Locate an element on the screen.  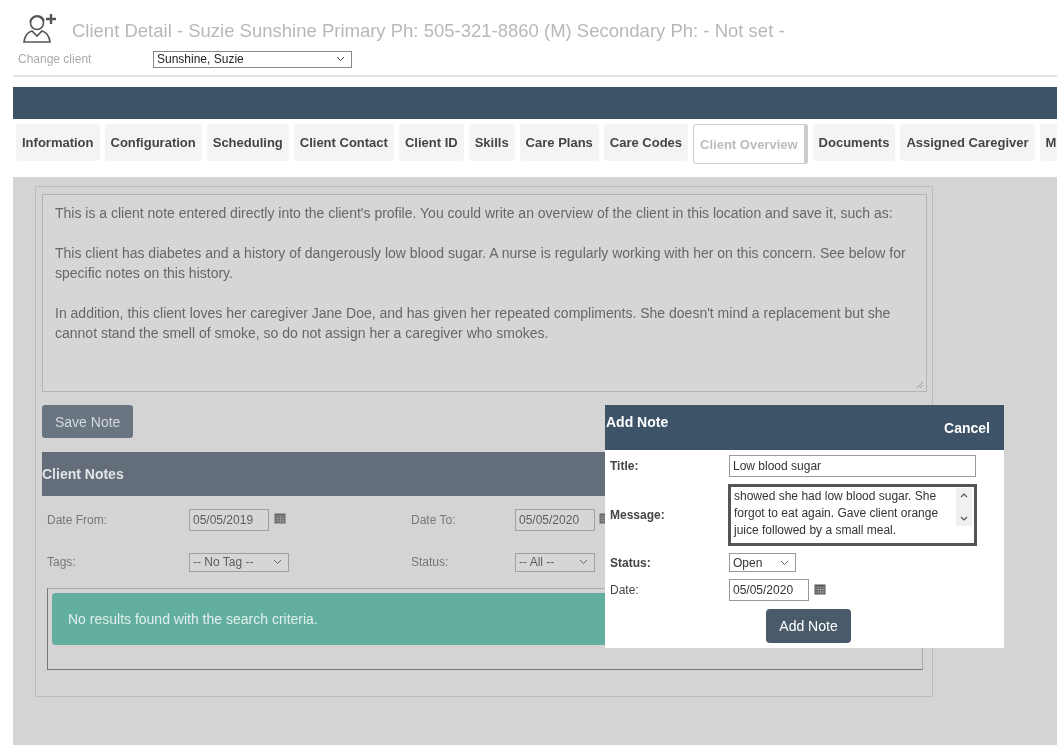
client-select: Sunshine, Suzie is located at coordinates (252, 59).